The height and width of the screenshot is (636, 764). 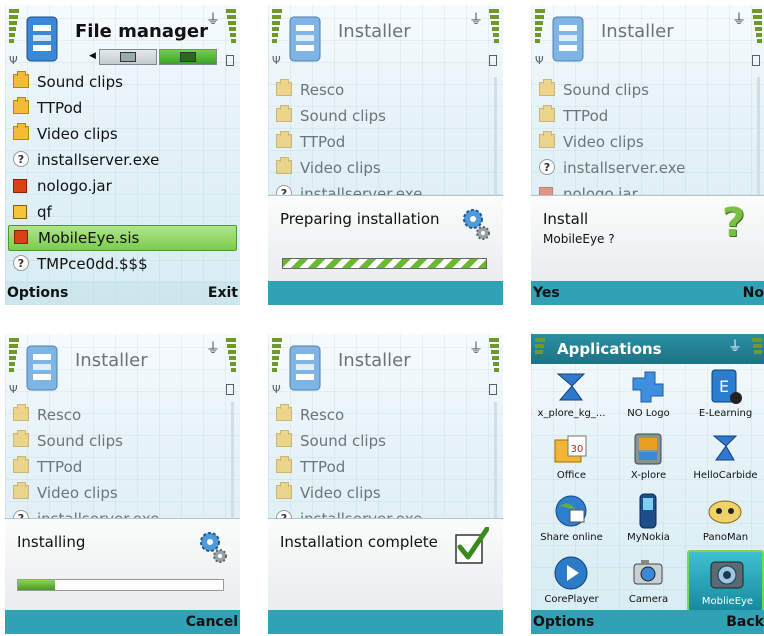 I want to click on list-item: ? TMPce0dd.$$$, so click(x=122, y=264).